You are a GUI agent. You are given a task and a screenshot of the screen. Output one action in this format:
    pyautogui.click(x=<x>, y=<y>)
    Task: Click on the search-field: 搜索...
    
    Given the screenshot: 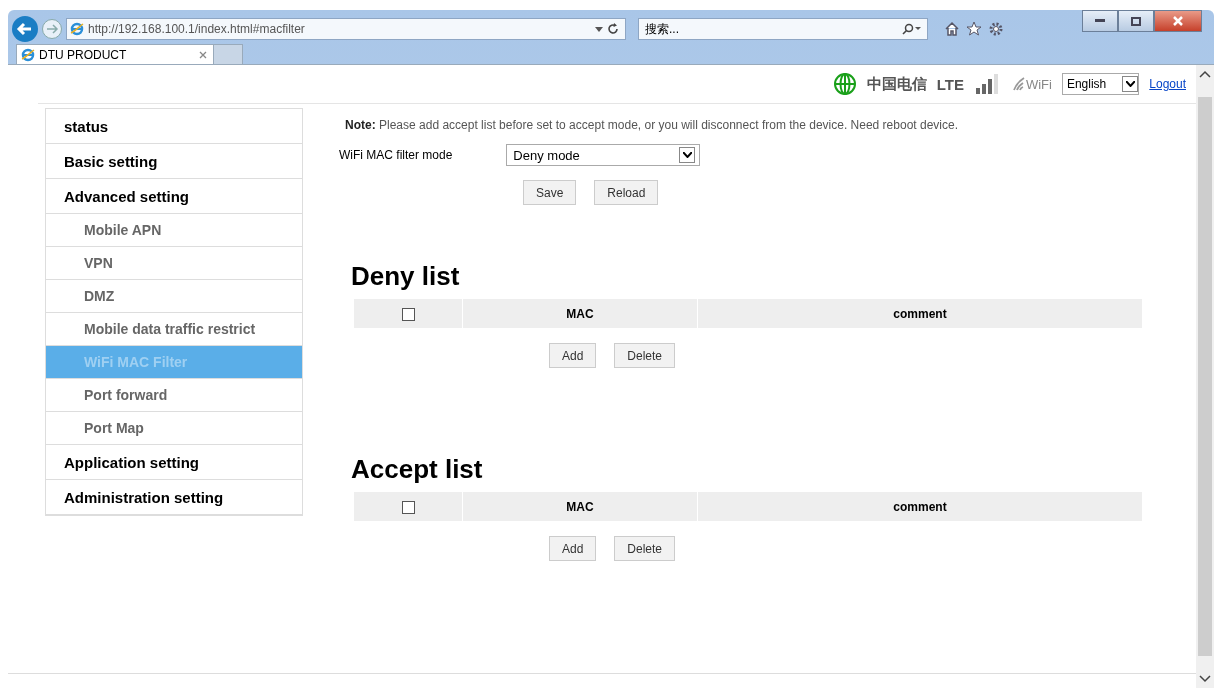 What is the action you would take?
    pyautogui.click(x=783, y=29)
    